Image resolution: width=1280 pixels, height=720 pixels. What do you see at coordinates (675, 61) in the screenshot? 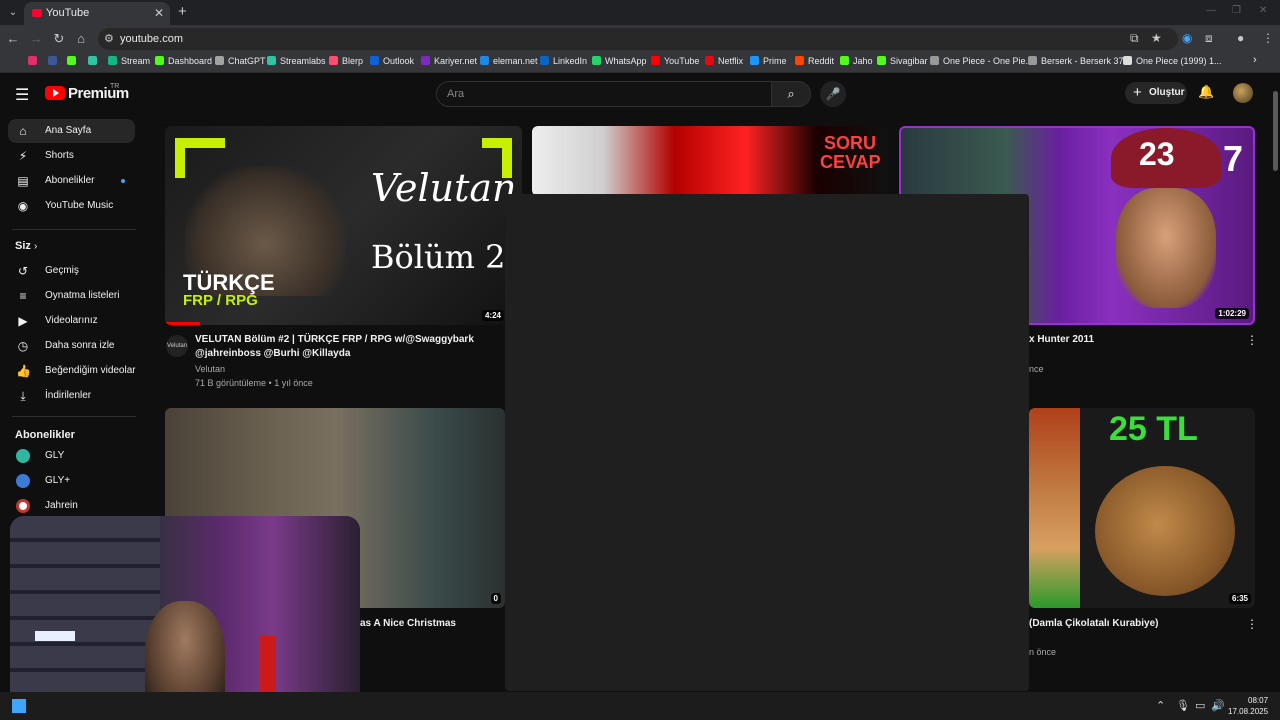
I see `bookmark-item: YouTube` at bounding box center [675, 61].